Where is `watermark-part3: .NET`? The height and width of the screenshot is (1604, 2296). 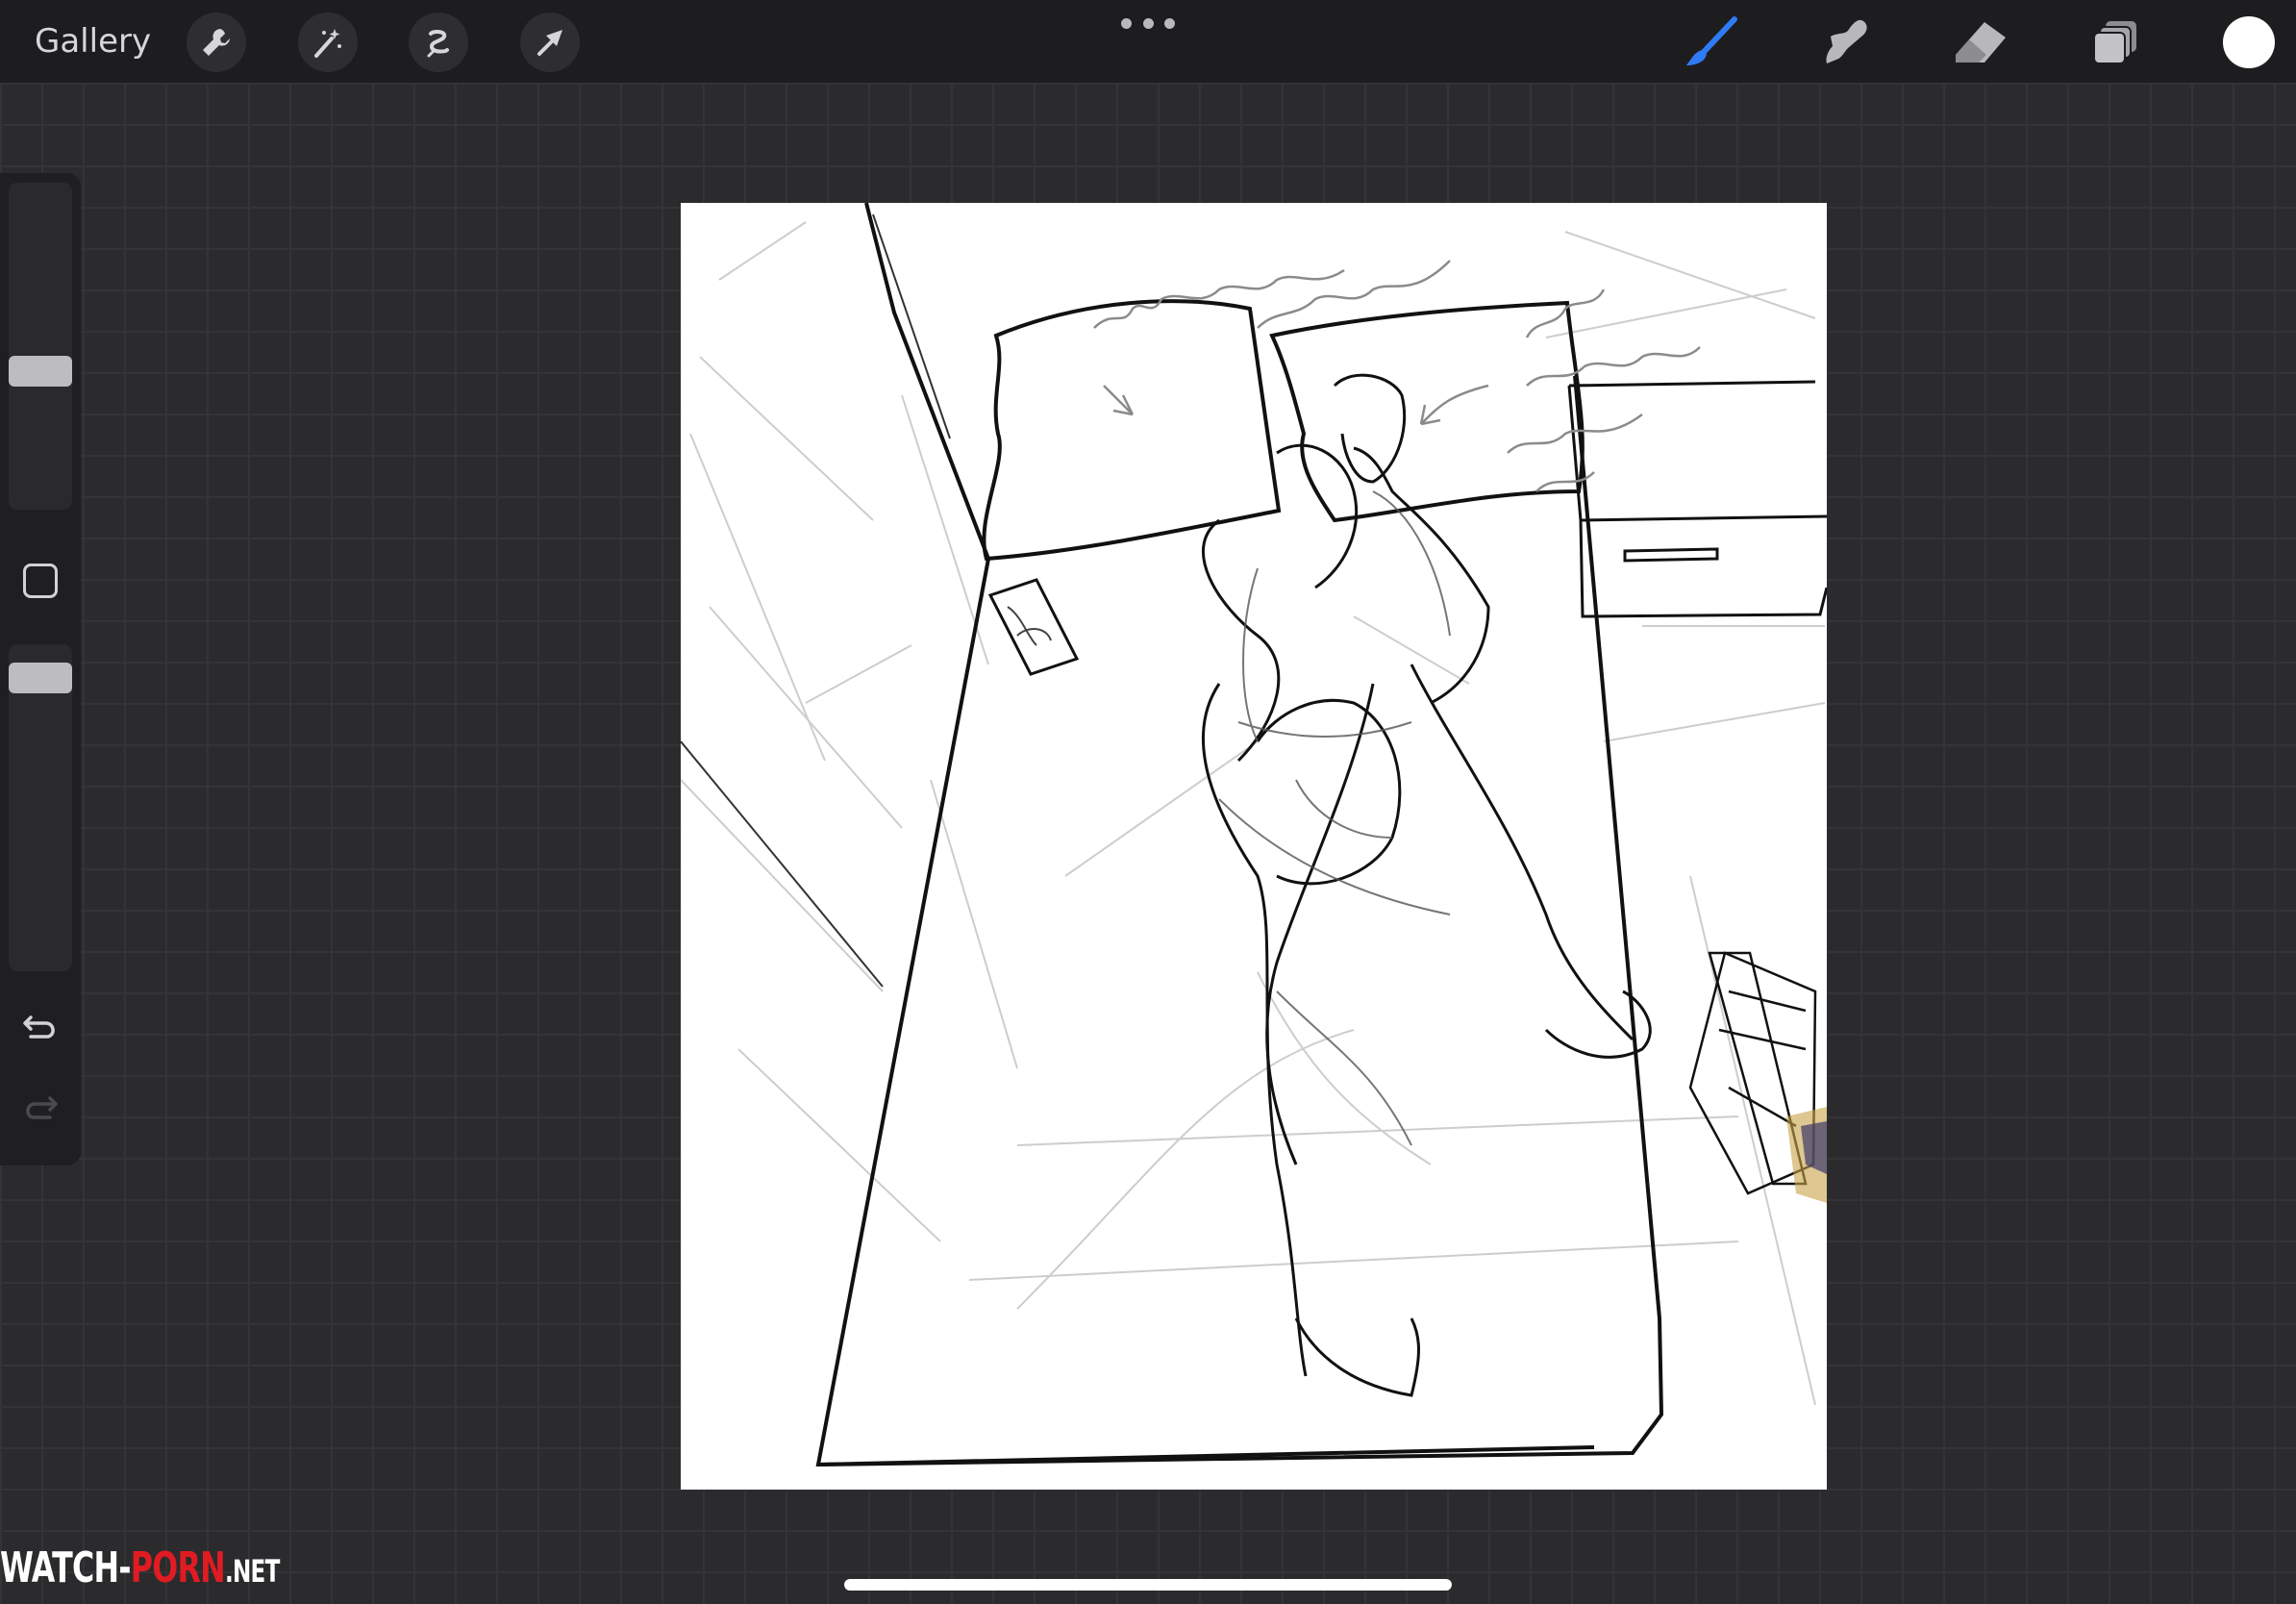 watermark-part3: .NET is located at coordinates (252, 1571).